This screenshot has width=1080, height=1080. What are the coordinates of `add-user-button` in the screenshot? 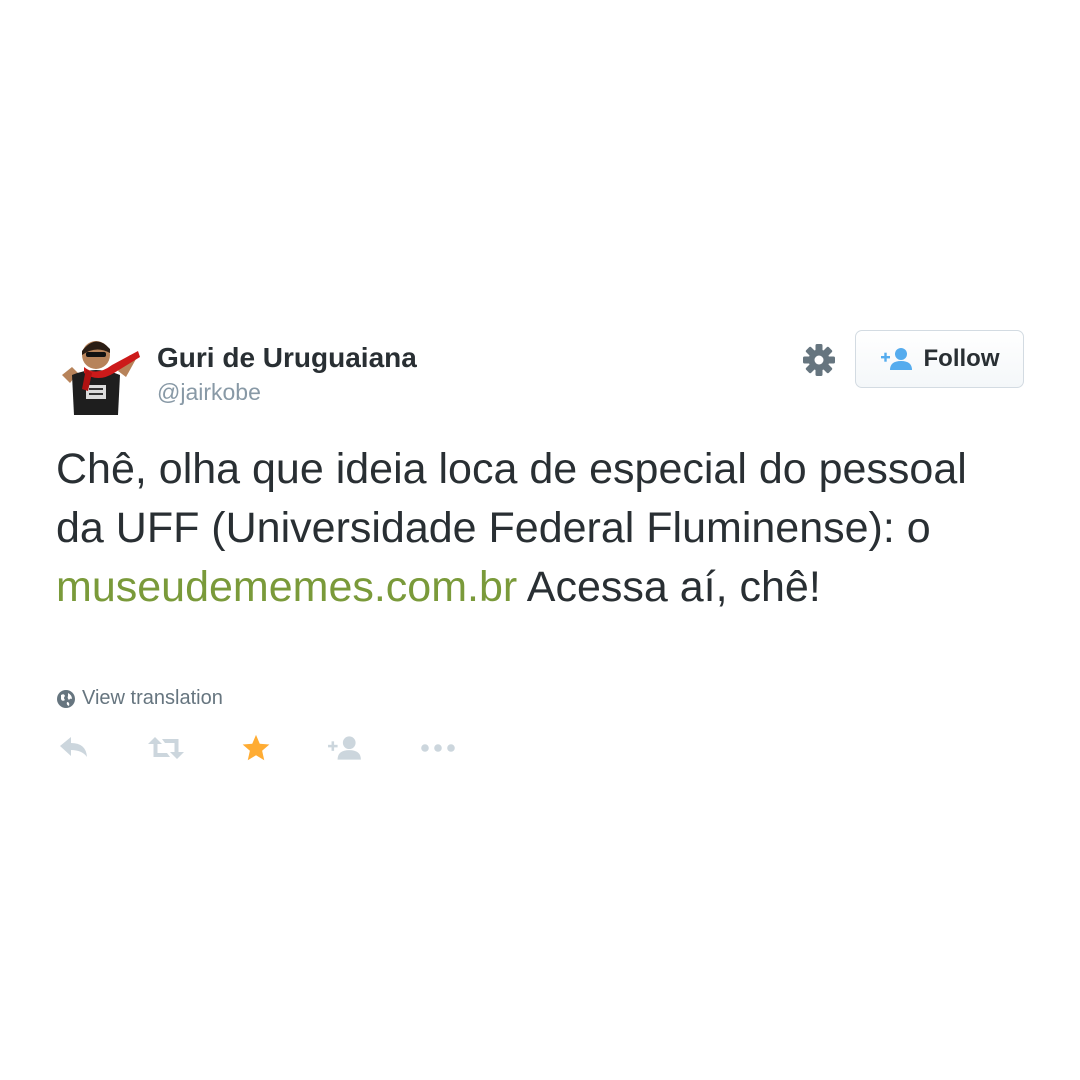 It's located at (345, 748).